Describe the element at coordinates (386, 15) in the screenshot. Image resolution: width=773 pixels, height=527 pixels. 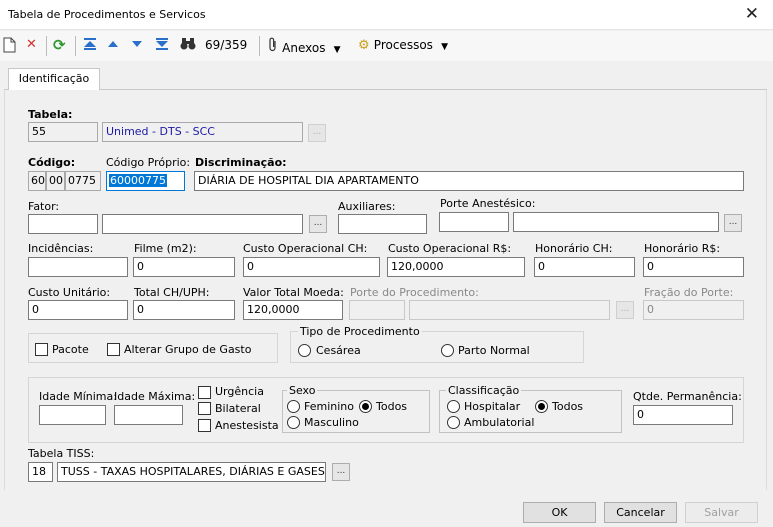
I see `title-bar: Tabela de Procedimentos e Servicos ✕` at that location.